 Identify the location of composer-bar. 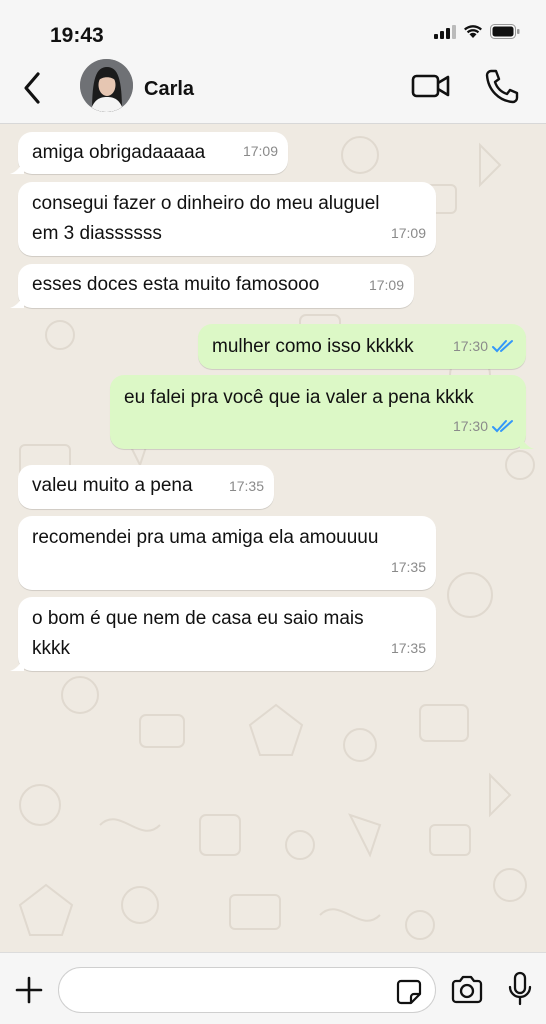
(273, 988).